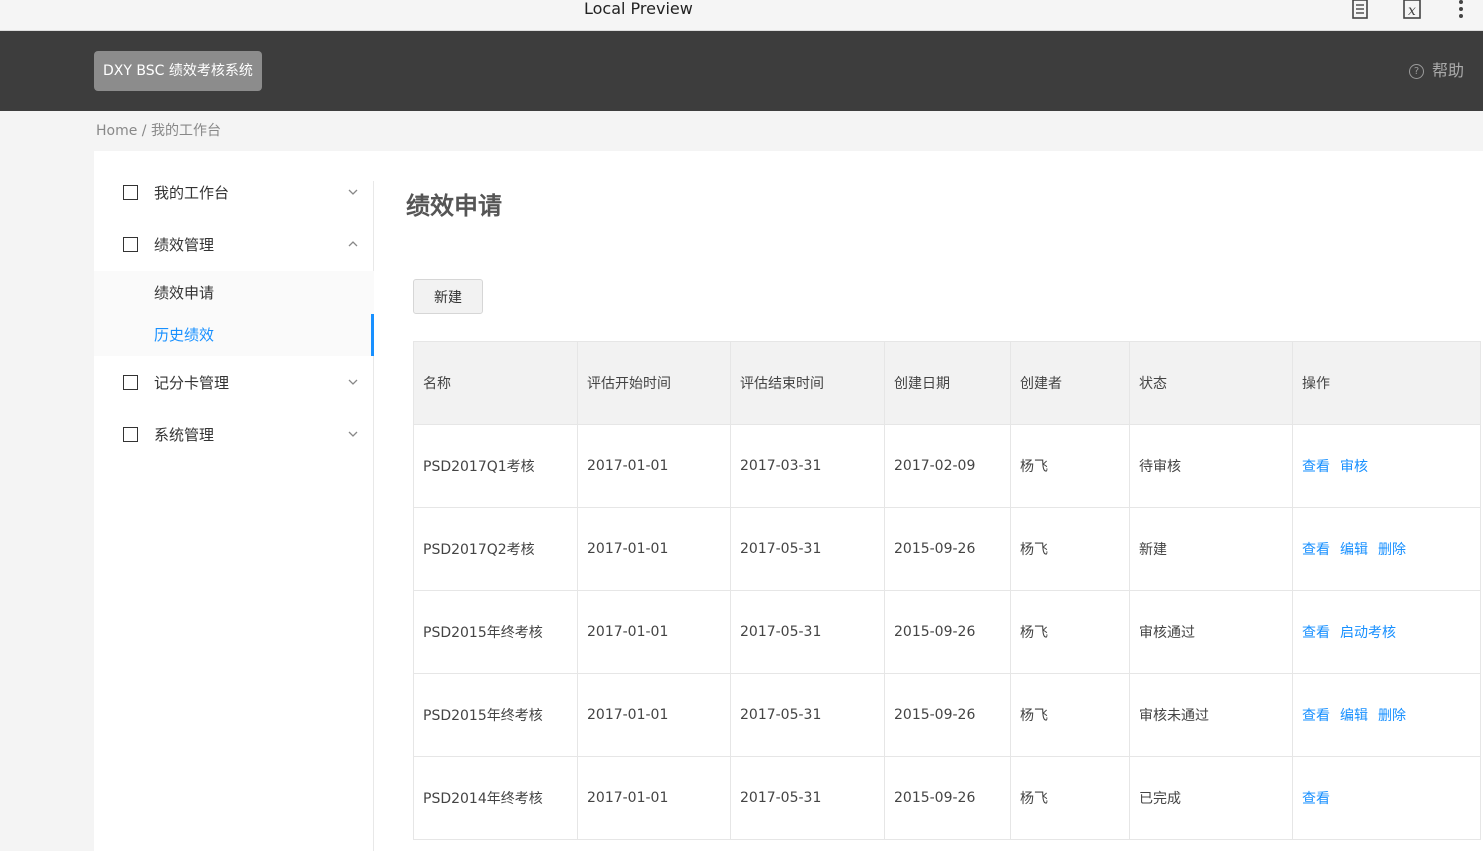  What do you see at coordinates (1447, 70) in the screenshot?
I see `help-label: 帮助` at bounding box center [1447, 70].